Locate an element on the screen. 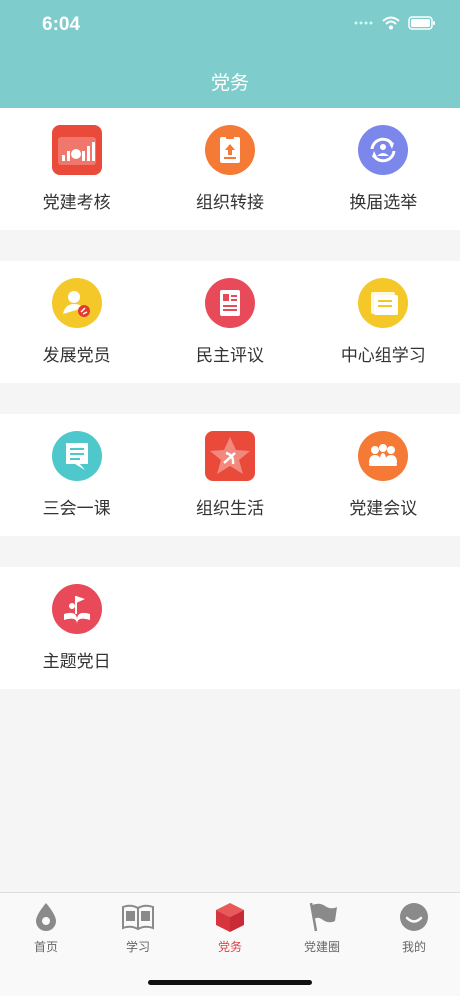 The height and width of the screenshot is (996, 460). menu-item-democratic-review: 民主评议 is located at coordinates (229, 322).